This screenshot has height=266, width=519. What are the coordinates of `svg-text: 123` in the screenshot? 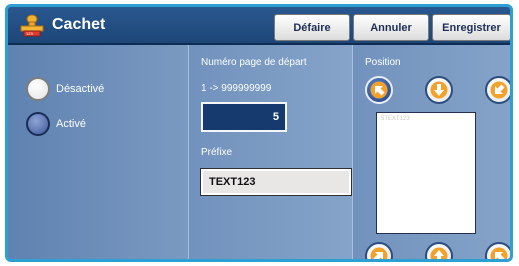 It's located at (29, 33).